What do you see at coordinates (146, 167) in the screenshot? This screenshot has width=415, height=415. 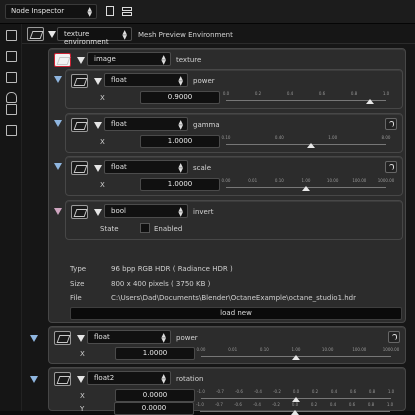 I see `scale-type-dropdown: float ▲ ▼` at bounding box center [146, 167].